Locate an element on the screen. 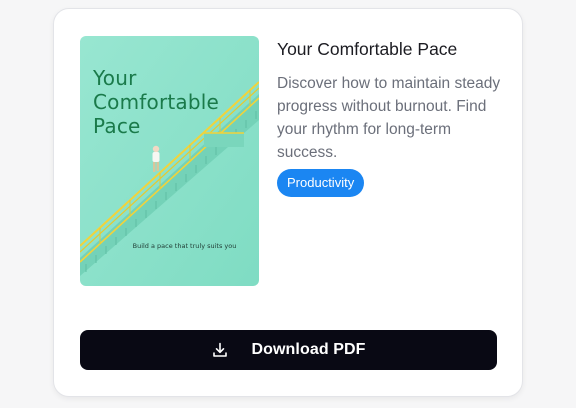 The width and height of the screenshot is (576, 408). download-button-label: Download PDF is located at coordinates (308, 349).